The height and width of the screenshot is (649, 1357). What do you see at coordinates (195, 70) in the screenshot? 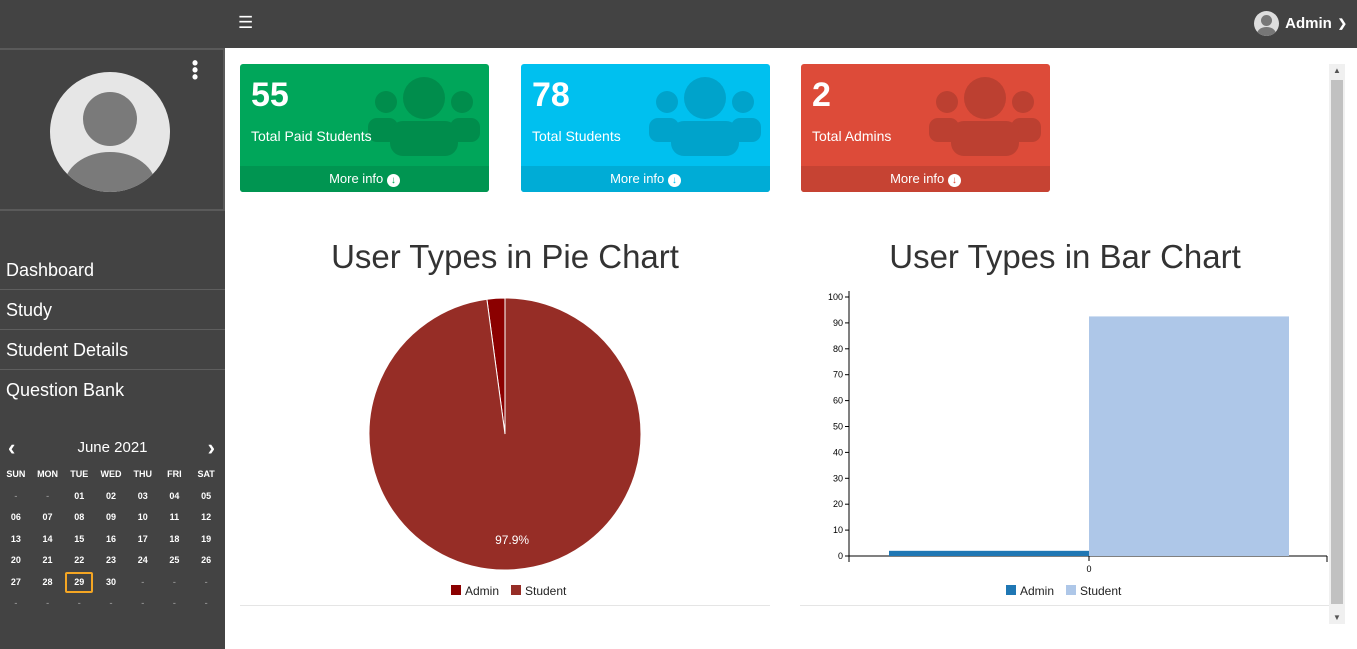
I see `more-options-icon: • • •` at bounding box center [195, 70].